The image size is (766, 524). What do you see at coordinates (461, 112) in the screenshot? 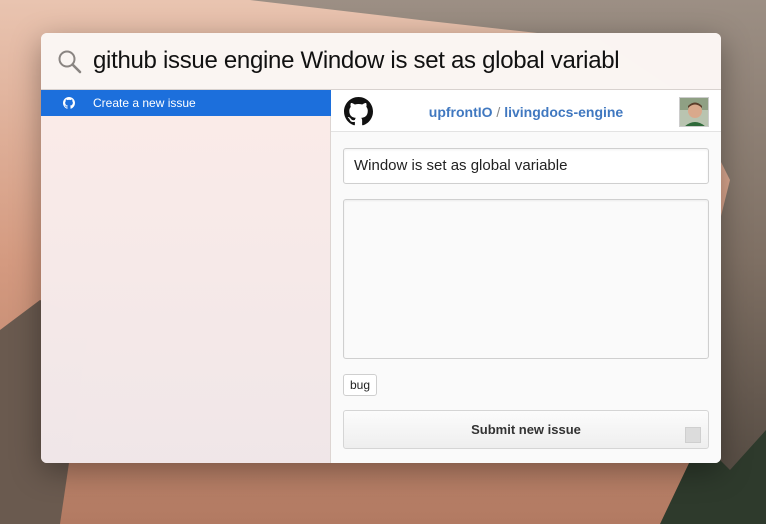
I see `repo-owner-link: upfrontIO` at bounding box center [461, 112].